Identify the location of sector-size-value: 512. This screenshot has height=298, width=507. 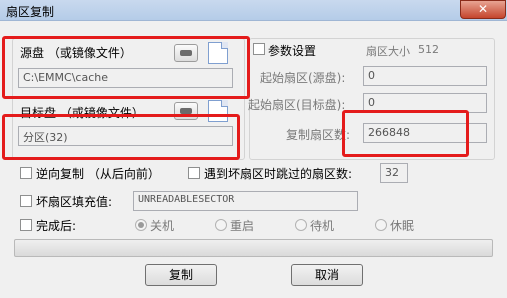
(428, 49).